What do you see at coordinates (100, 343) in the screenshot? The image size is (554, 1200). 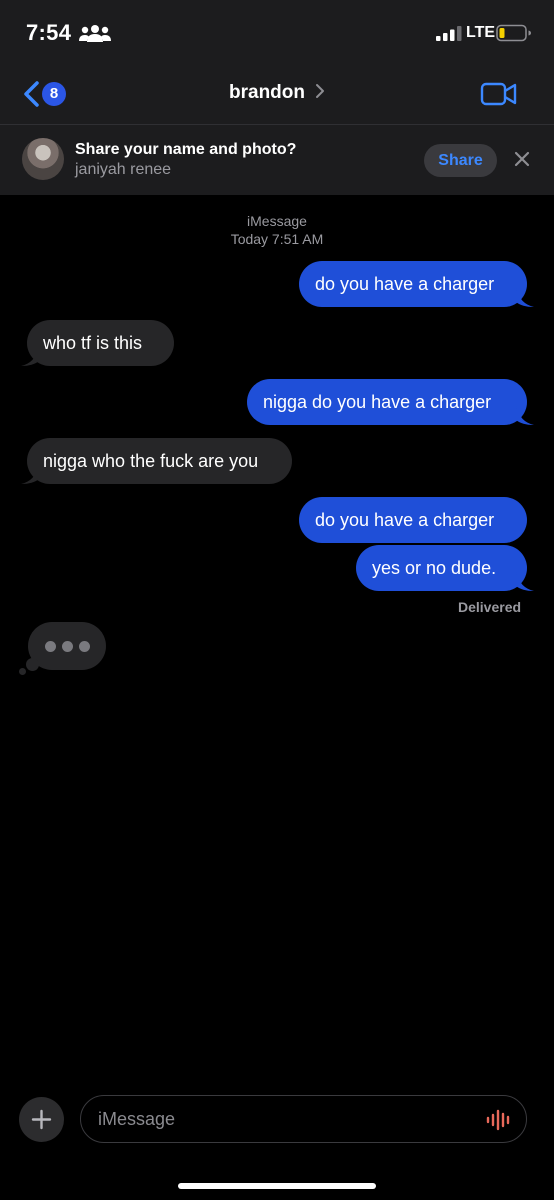 I see `incoming-message-bubble: who tf is this` at bounding box center [100, 343].